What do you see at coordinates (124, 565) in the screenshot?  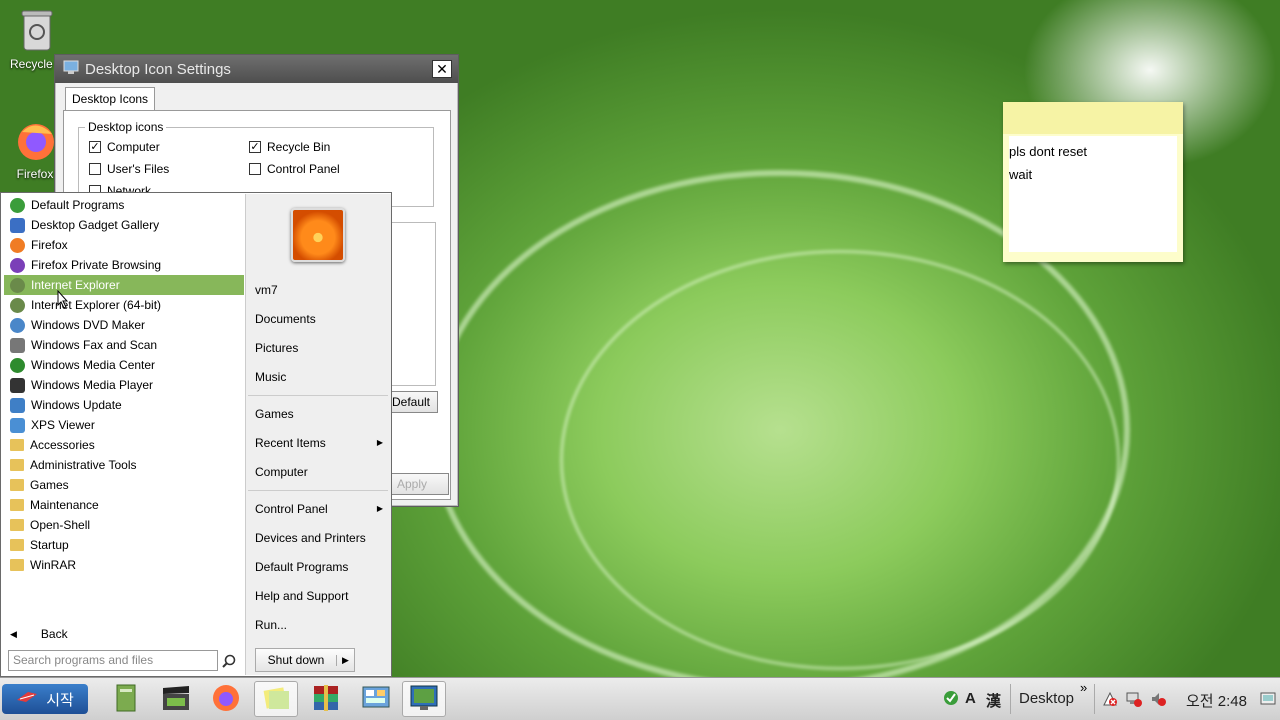 I see `folder-winrar: WinRAR` at bounding box center [124, 565].